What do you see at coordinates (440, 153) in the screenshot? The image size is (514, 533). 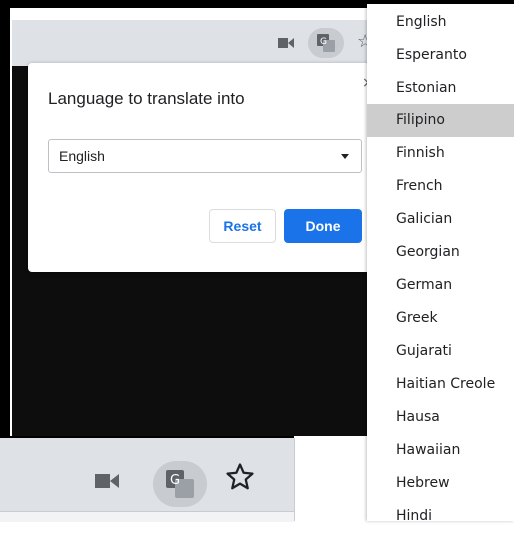 I see `language-option: Finnish` at bounding box center [440, 153].